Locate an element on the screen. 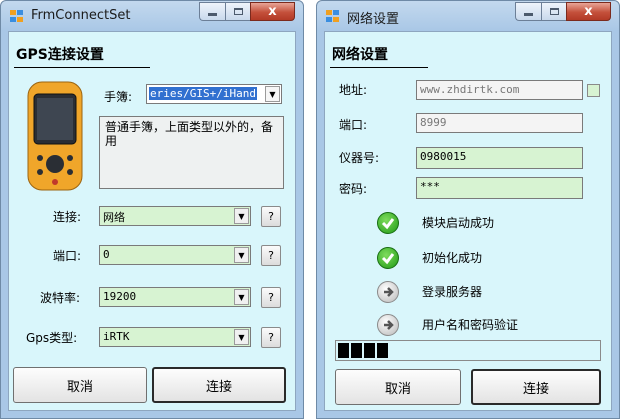 The width and height of the screenshot is (620, 419). instrument-number-label: 仪器号: is located at coordinates (359, 158).